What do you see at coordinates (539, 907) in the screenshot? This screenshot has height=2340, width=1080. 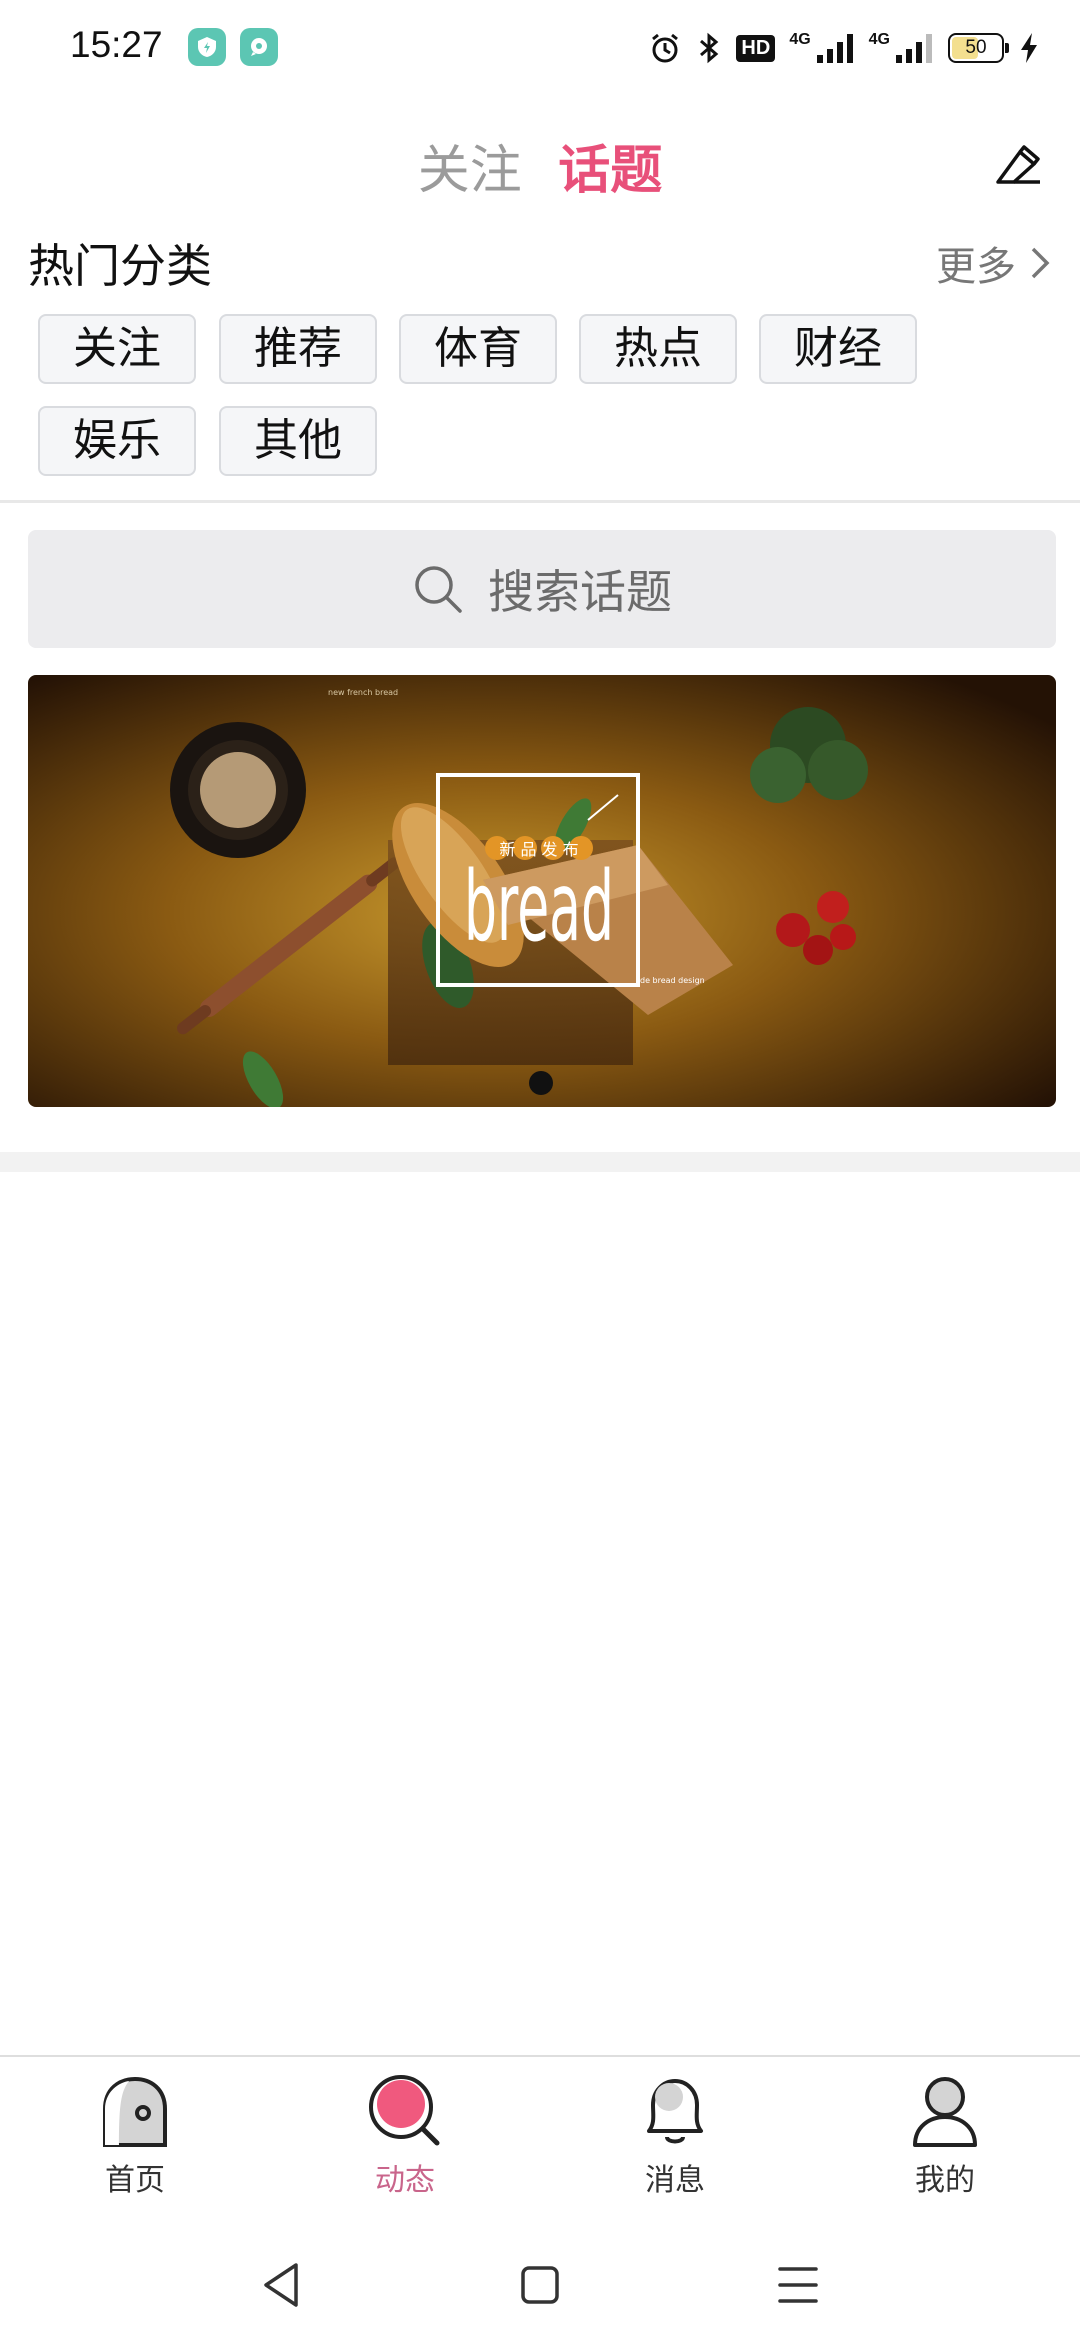 I see `banner-word: bread` at bounding box center [539, 907].